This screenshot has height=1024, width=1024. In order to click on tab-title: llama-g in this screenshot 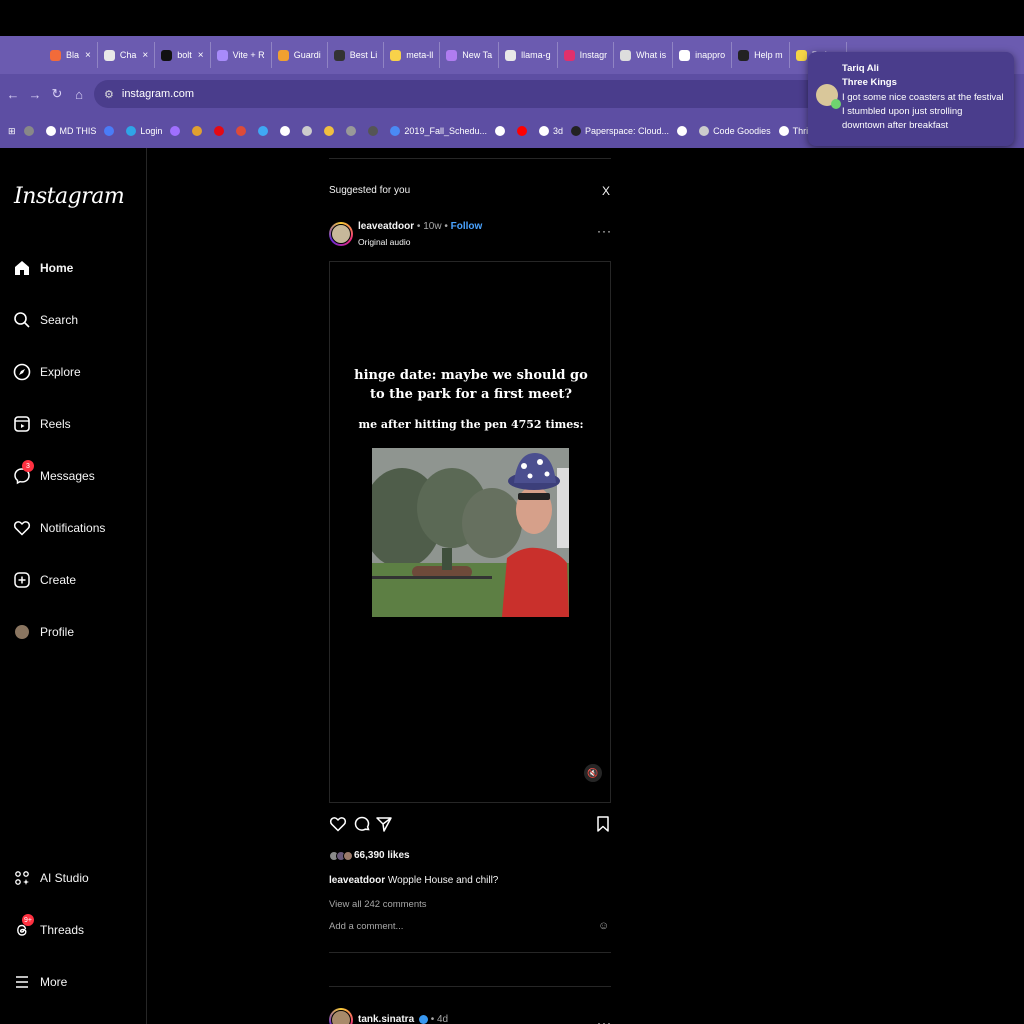, I will do `click(536, 55)`.